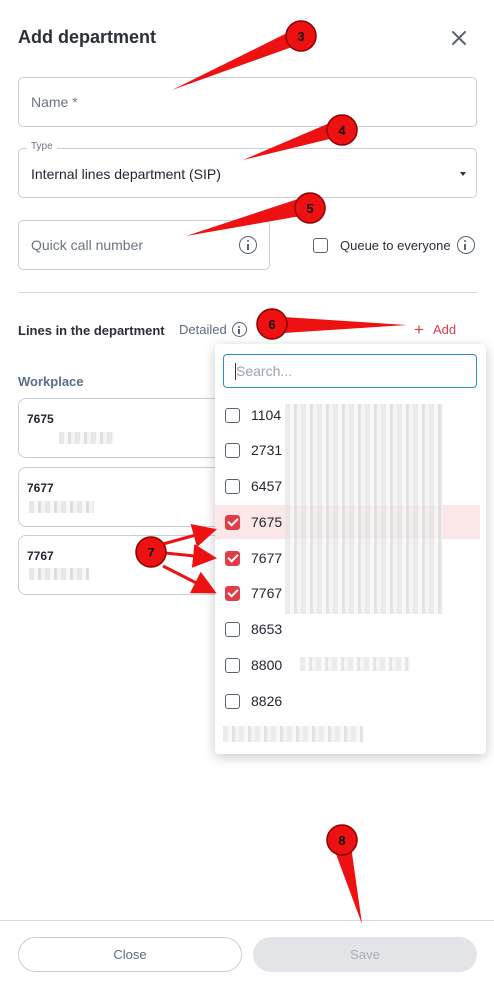  What do you see at coordinates (341, 840) in the screenshot?
I see `svg-text: 8` at bounding box center [341, 840].